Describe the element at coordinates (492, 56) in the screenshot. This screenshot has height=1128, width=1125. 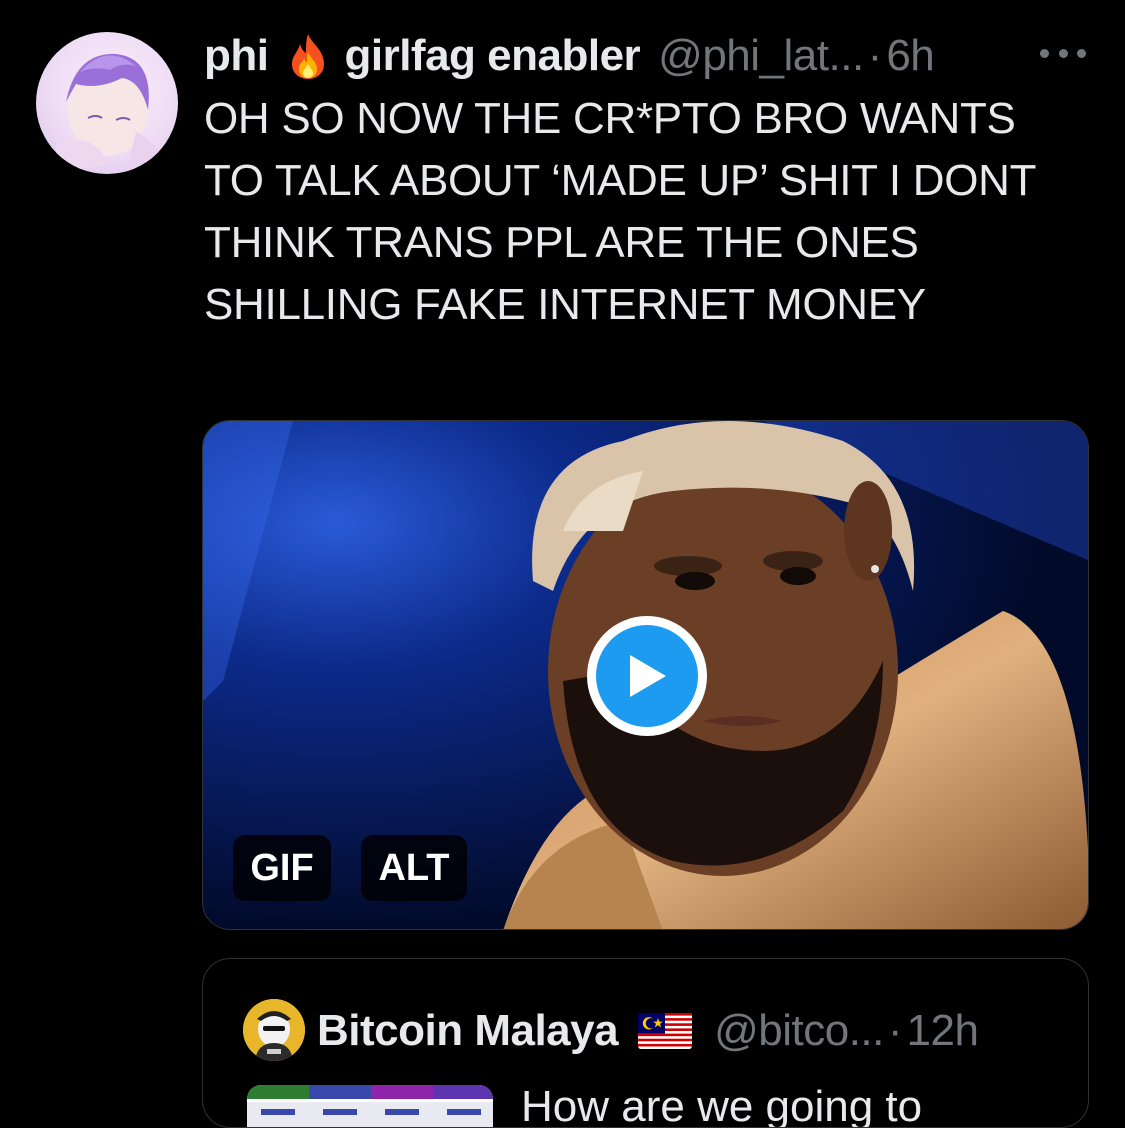
I see `display-name-suffix: girlfag enabler` at that location.